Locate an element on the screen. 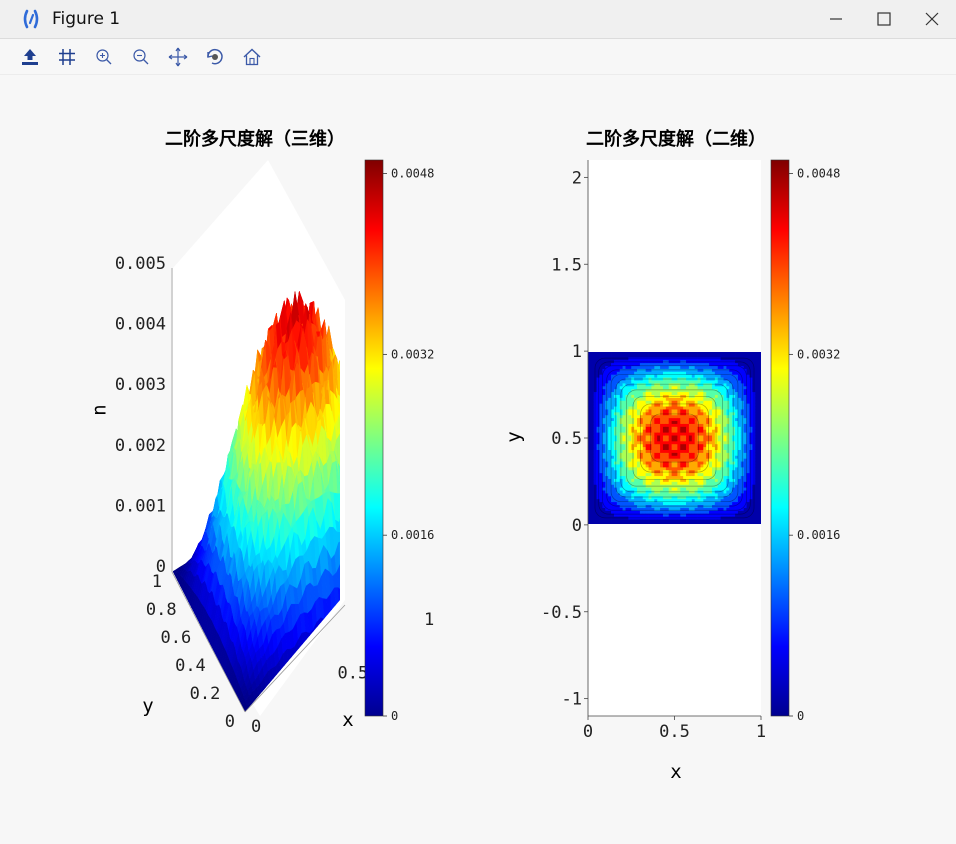 The height and width of the screenshot is (844, 956). zoom-out-button is located at coordinates (140, 57).